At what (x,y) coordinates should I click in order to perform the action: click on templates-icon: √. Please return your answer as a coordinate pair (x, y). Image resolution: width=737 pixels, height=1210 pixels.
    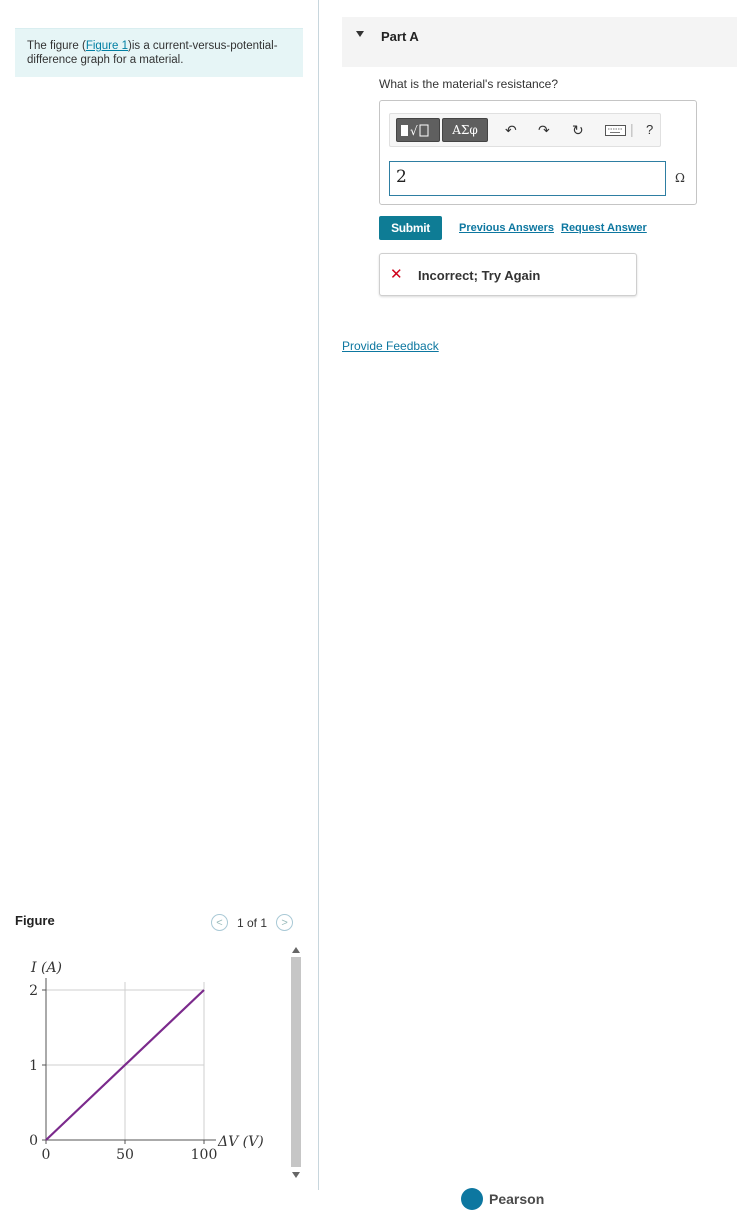
    Looking at the image, I should click on (415, 131).